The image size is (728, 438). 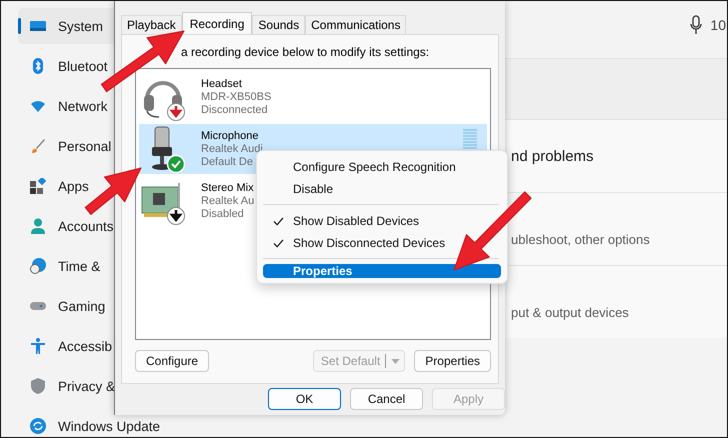 I want to click on device-driver: Realtek Audi, so click(x=232, y=149).